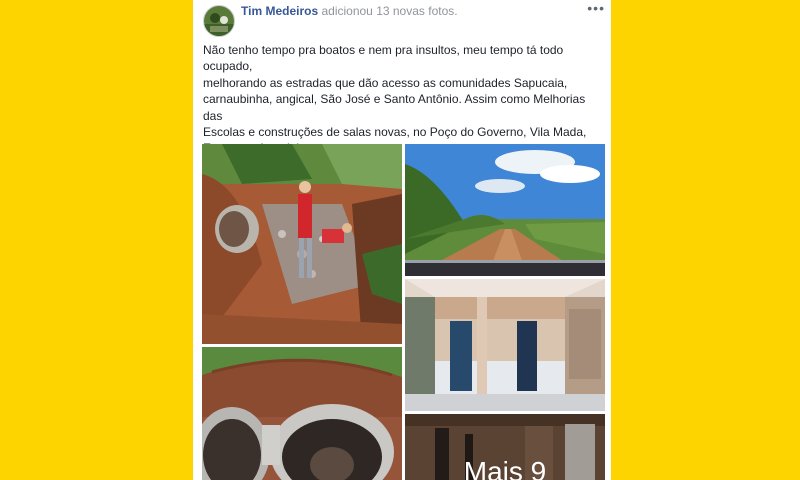 The width and height of the screenshot is (800, 480). I want to click on more-photos-label: Mais 9, so click(505, 468).